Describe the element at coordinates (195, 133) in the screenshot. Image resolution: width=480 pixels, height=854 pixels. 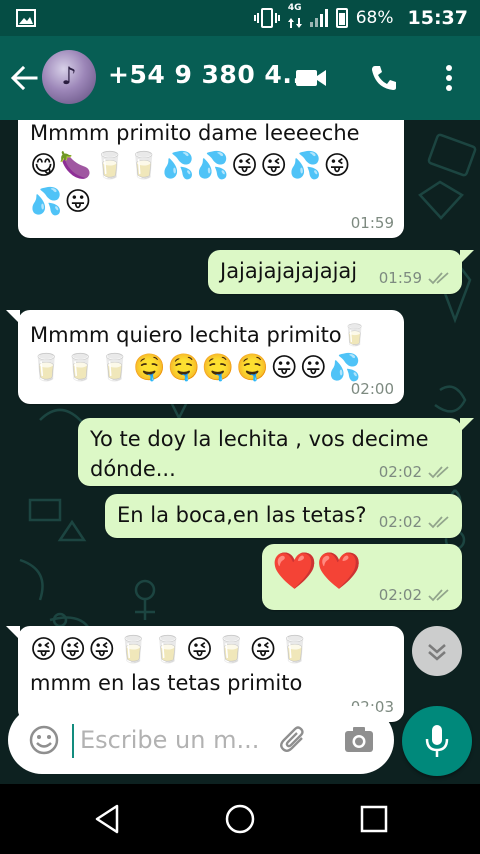
I see `message-text: Mmmm primito dame leeeeche` at that location.